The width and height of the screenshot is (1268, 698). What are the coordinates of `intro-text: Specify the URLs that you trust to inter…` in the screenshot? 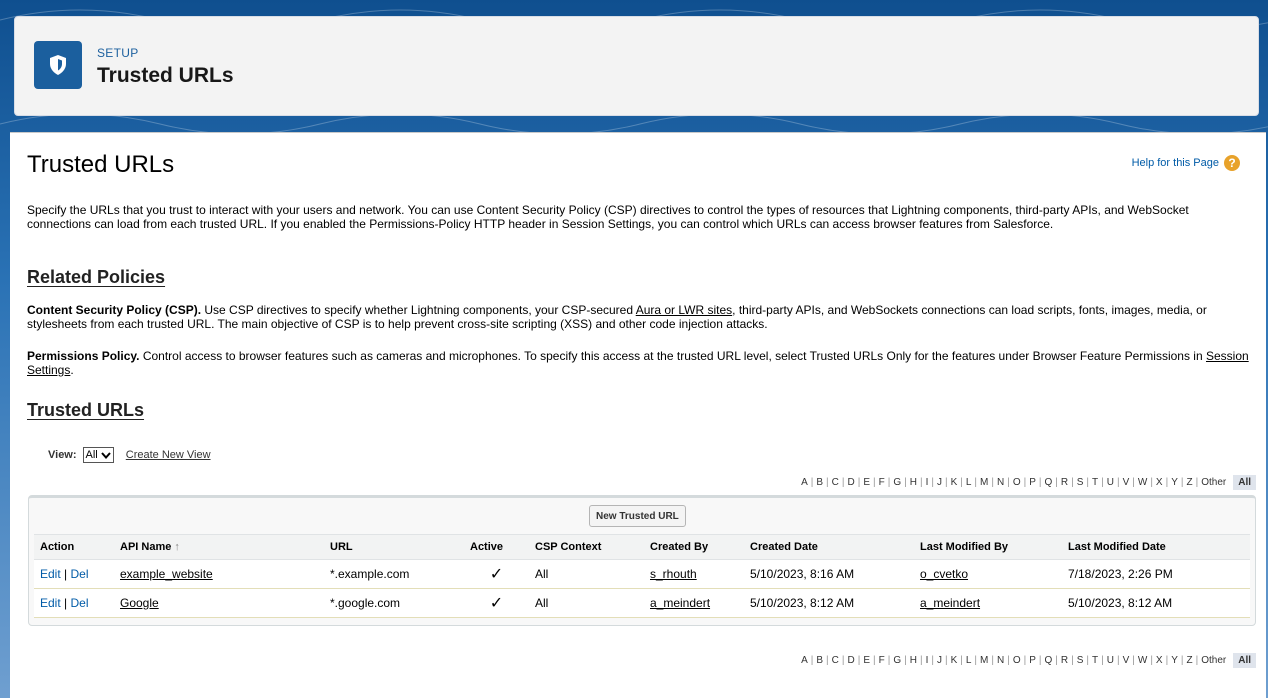 It's located at (608, 217).